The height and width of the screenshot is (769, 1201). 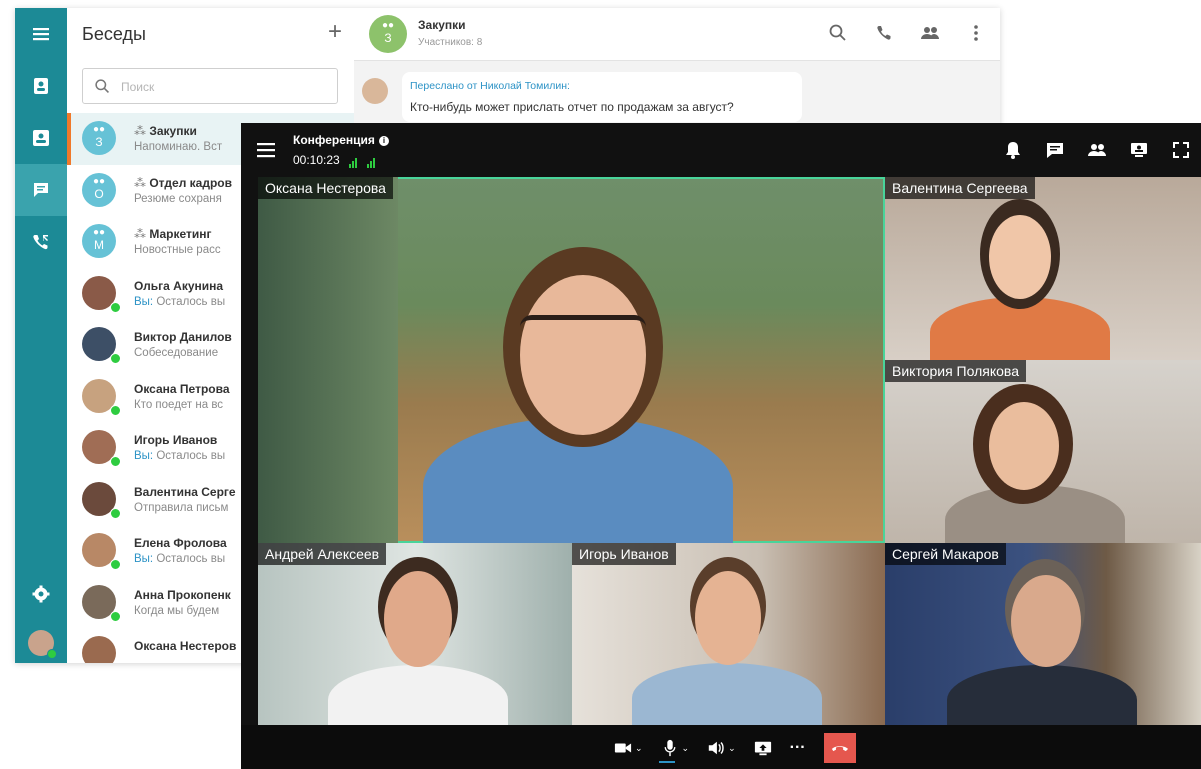 I want to click on conference-title: Конференция i, so click(x=341, y=140).